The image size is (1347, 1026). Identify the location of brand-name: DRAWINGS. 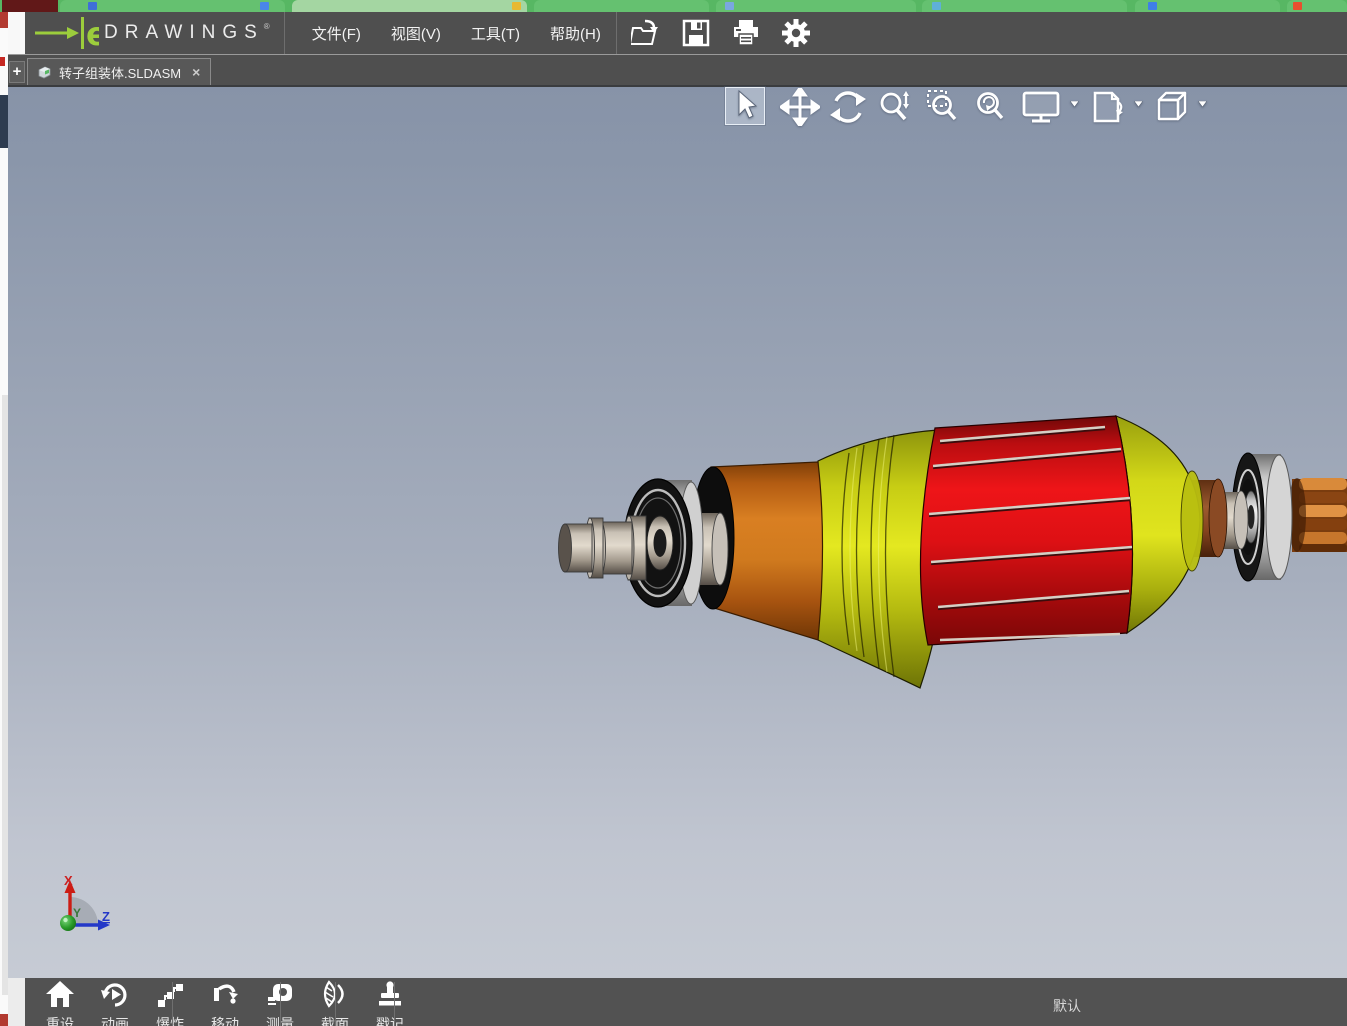
(184, 32).